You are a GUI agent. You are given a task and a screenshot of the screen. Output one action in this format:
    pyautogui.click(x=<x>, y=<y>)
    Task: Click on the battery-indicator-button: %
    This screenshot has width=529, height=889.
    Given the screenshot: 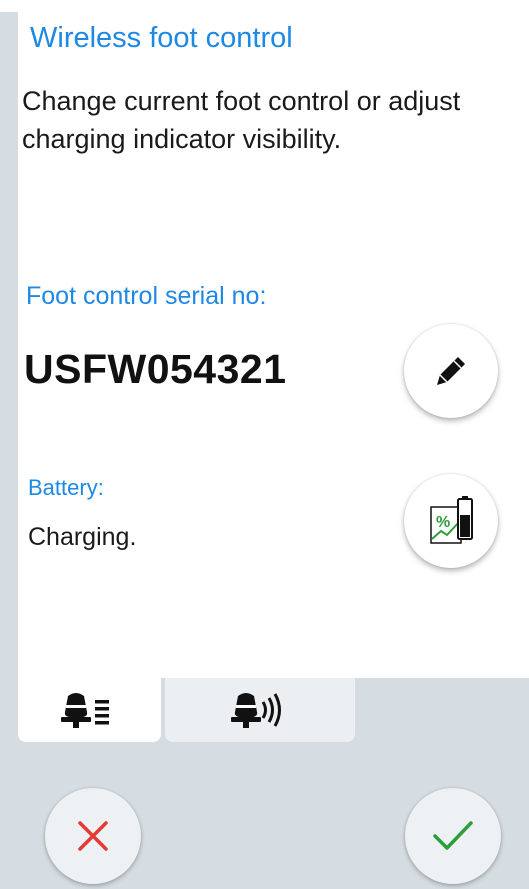 What is the action you would take?
    pyautogui.click(x=451, y=521)
    